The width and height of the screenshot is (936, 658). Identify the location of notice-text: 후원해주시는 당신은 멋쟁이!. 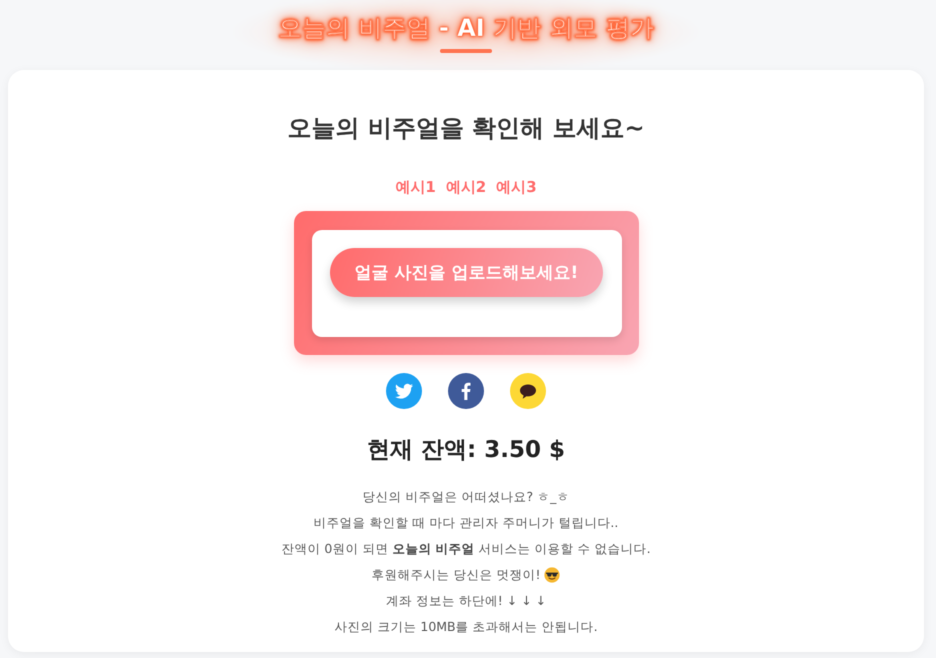
(456, 575).